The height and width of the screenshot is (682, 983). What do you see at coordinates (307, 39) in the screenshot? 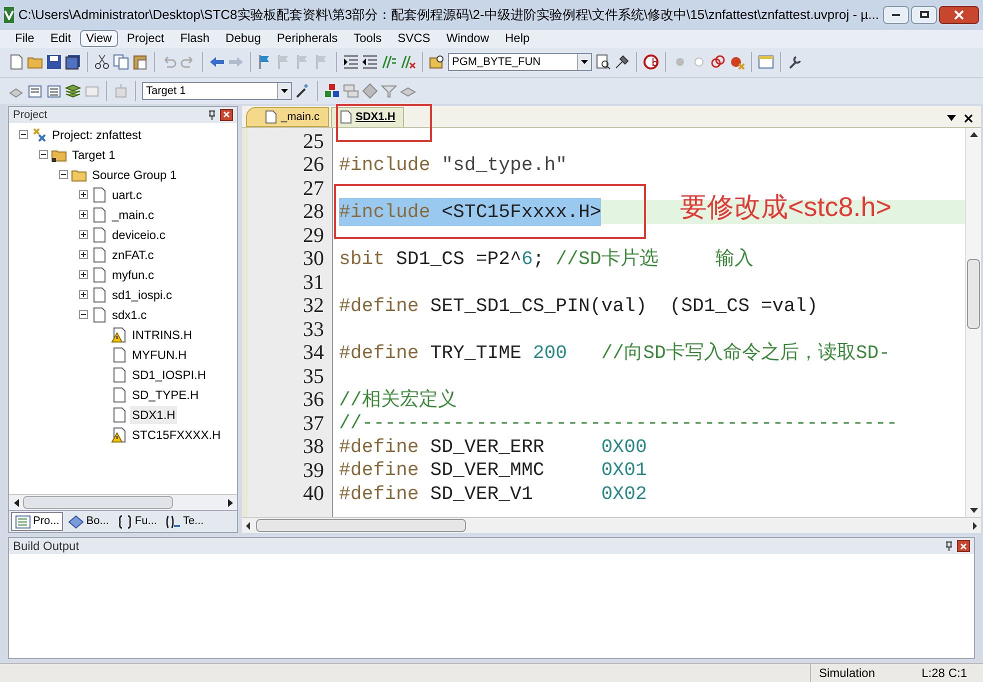
I see `menu-item: Peripherals` at bounding box center [307, 39].